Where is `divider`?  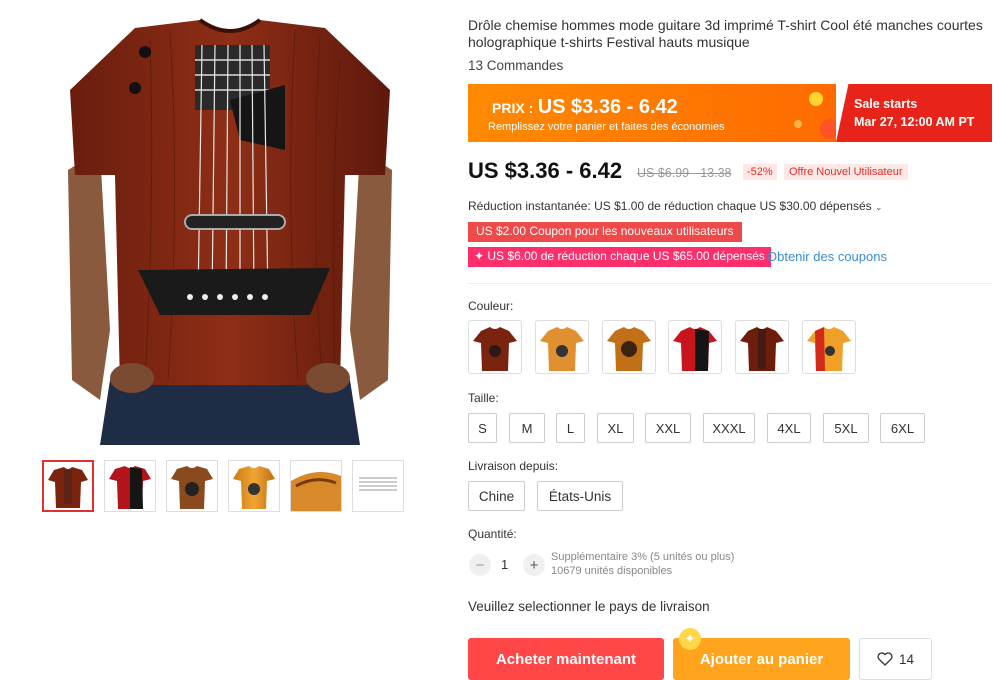 divider is located at coordinates (730, 283).